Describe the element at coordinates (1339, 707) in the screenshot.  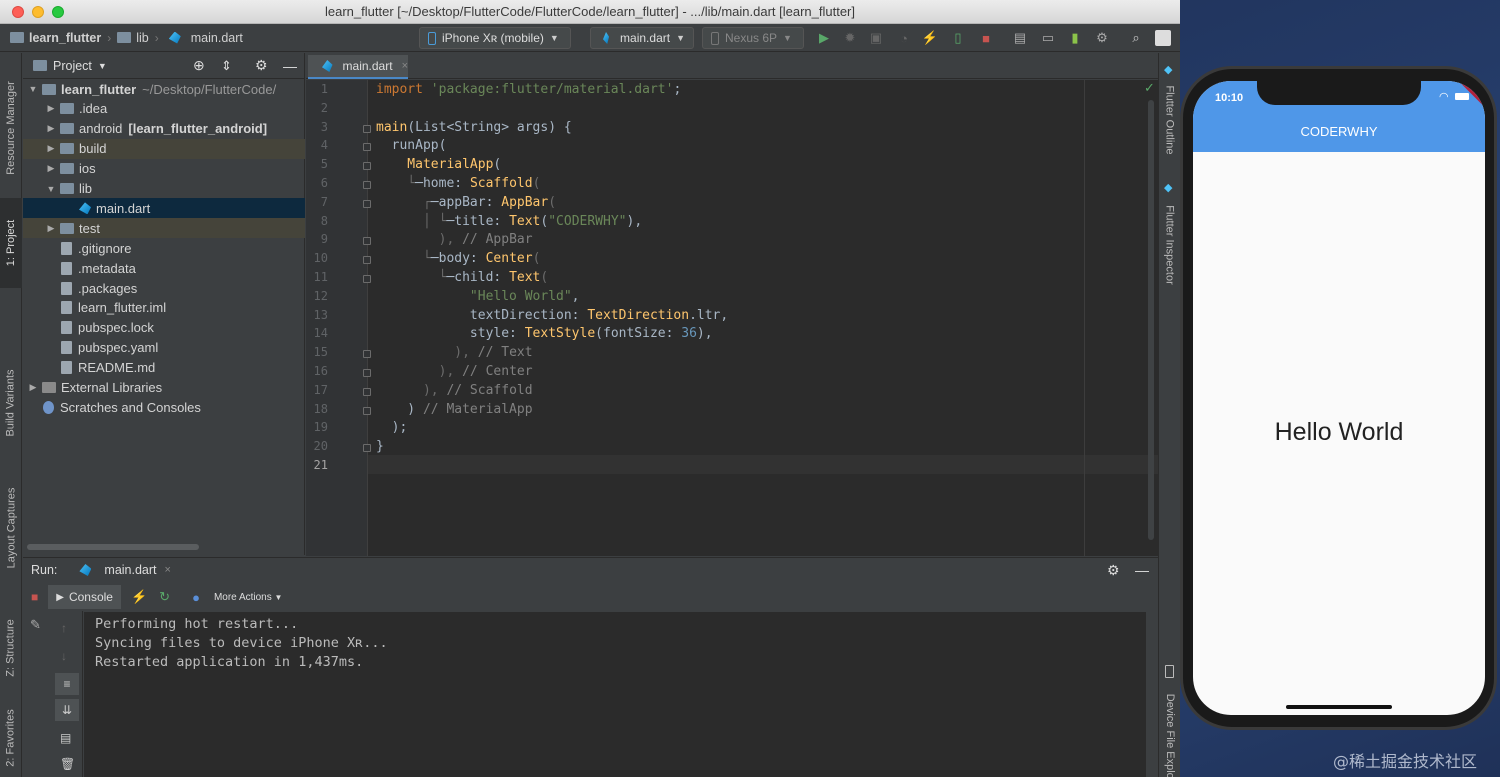
I see `home-indicator` at that location.